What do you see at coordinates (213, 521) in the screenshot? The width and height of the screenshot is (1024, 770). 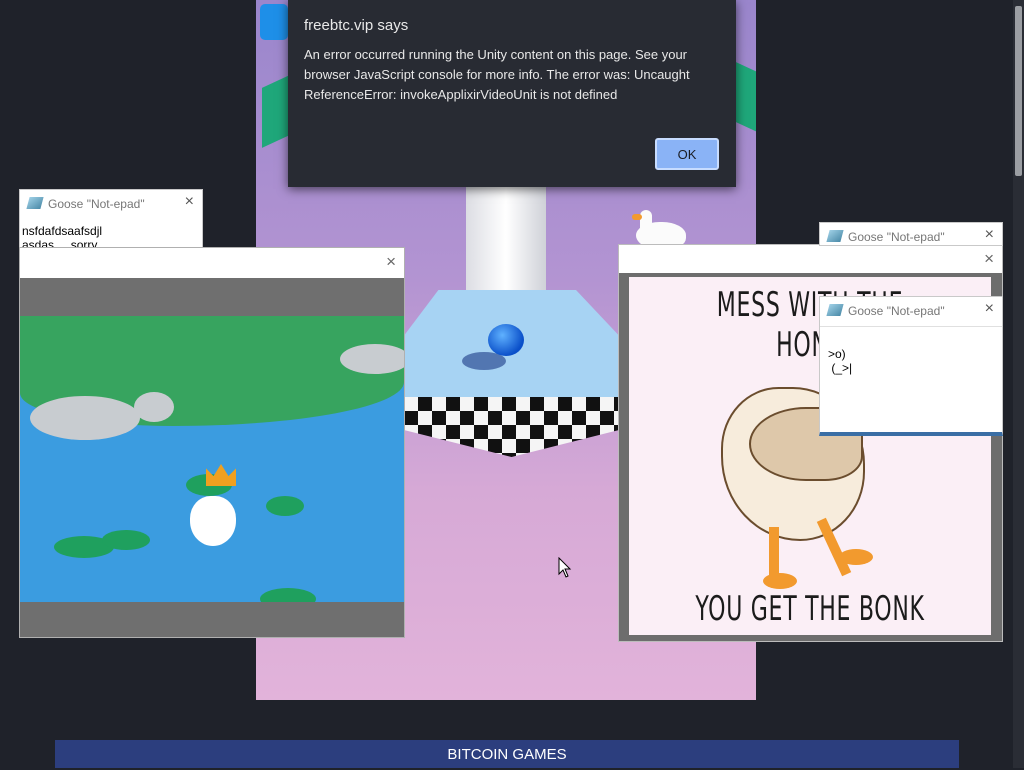 I see `goose-character` at bounding box center [213, 521].